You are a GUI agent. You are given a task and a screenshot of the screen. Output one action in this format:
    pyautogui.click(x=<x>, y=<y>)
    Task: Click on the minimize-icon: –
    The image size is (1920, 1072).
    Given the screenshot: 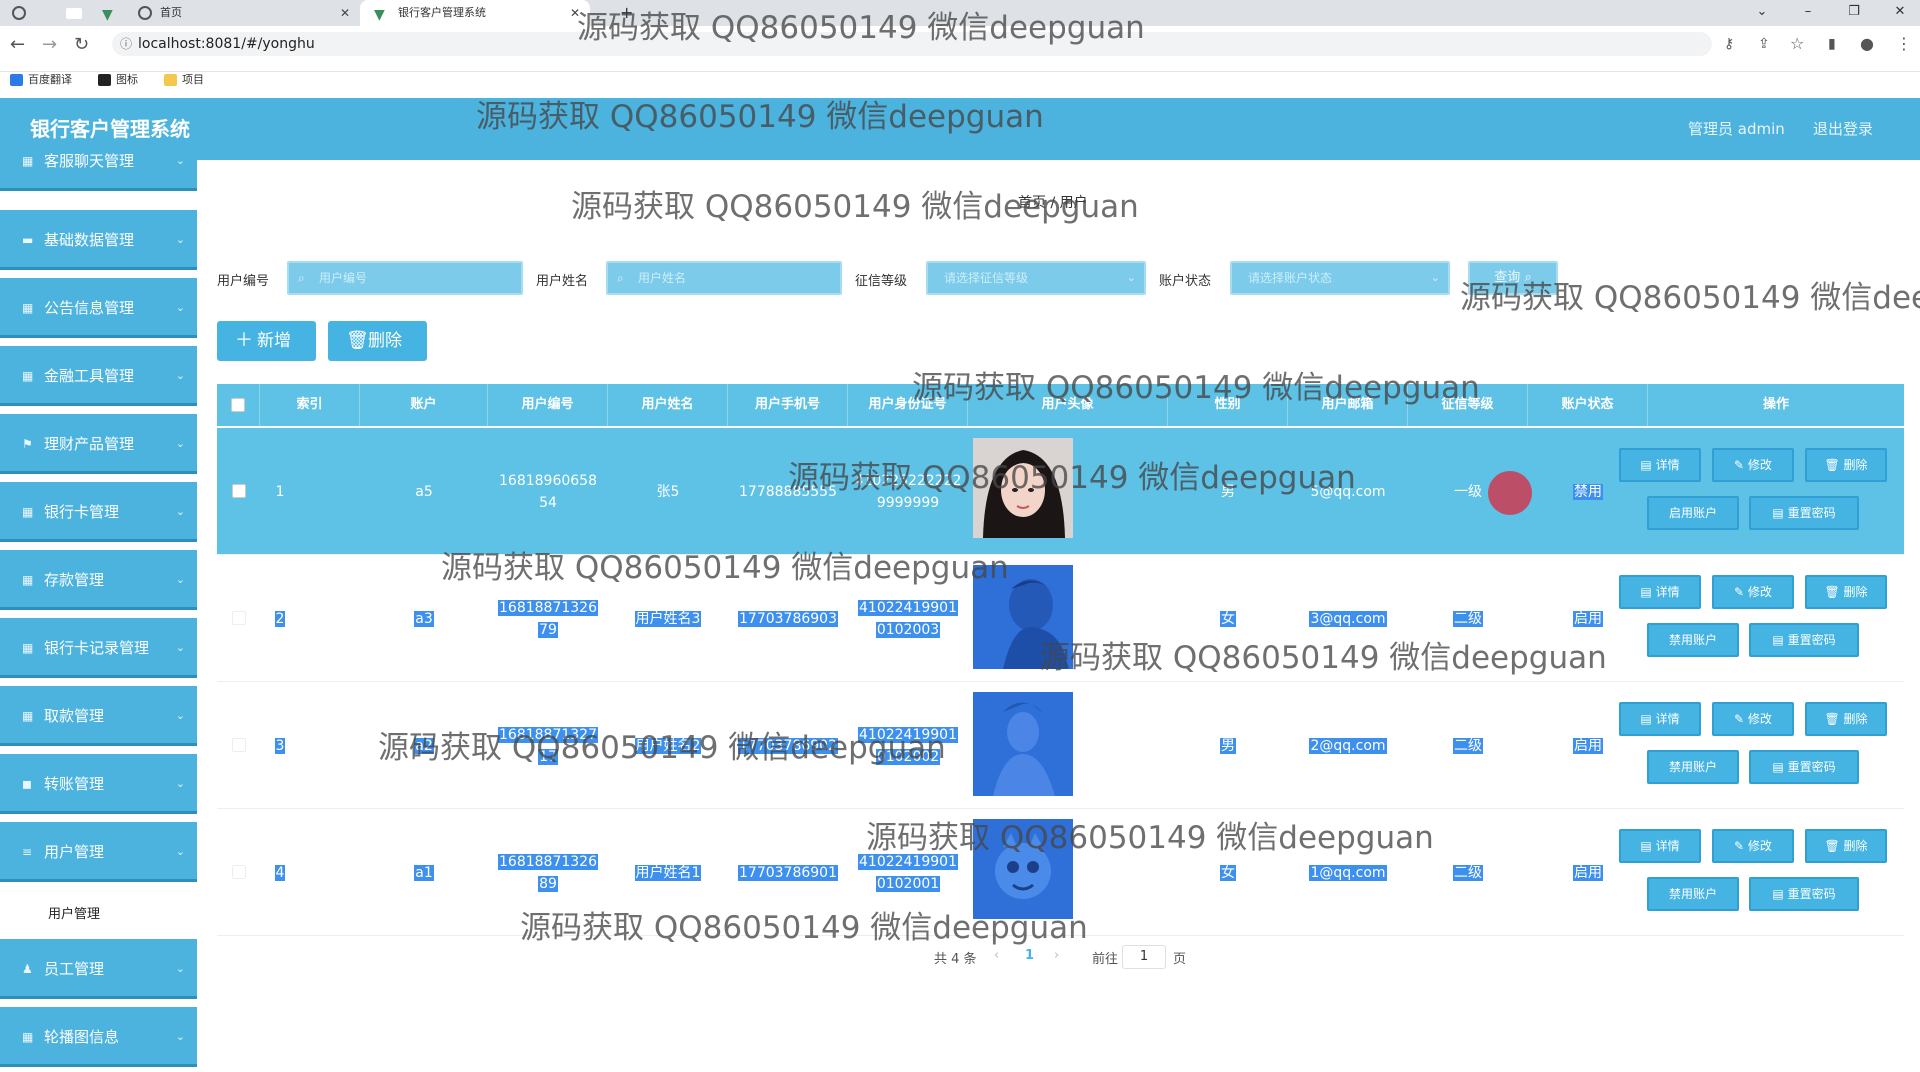 What is the action you would take?
    pyautogui.click(x=1808, y=13)
    